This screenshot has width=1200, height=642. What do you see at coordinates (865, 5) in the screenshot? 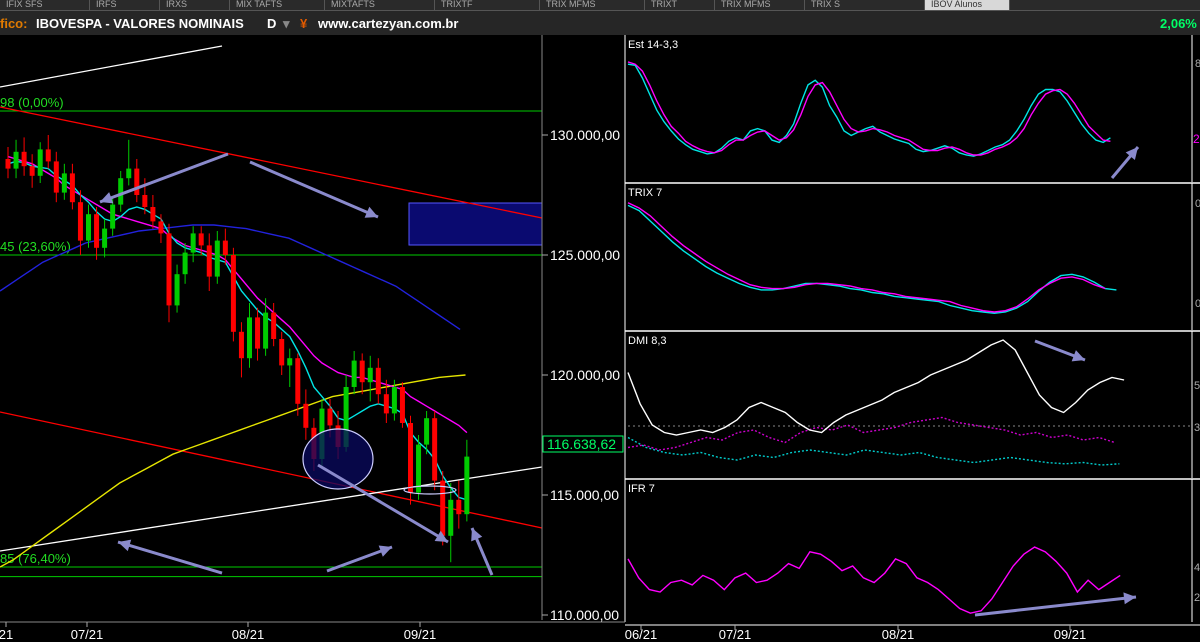
I see `tab-9: TRIX S` at bounding box center [865, 5].